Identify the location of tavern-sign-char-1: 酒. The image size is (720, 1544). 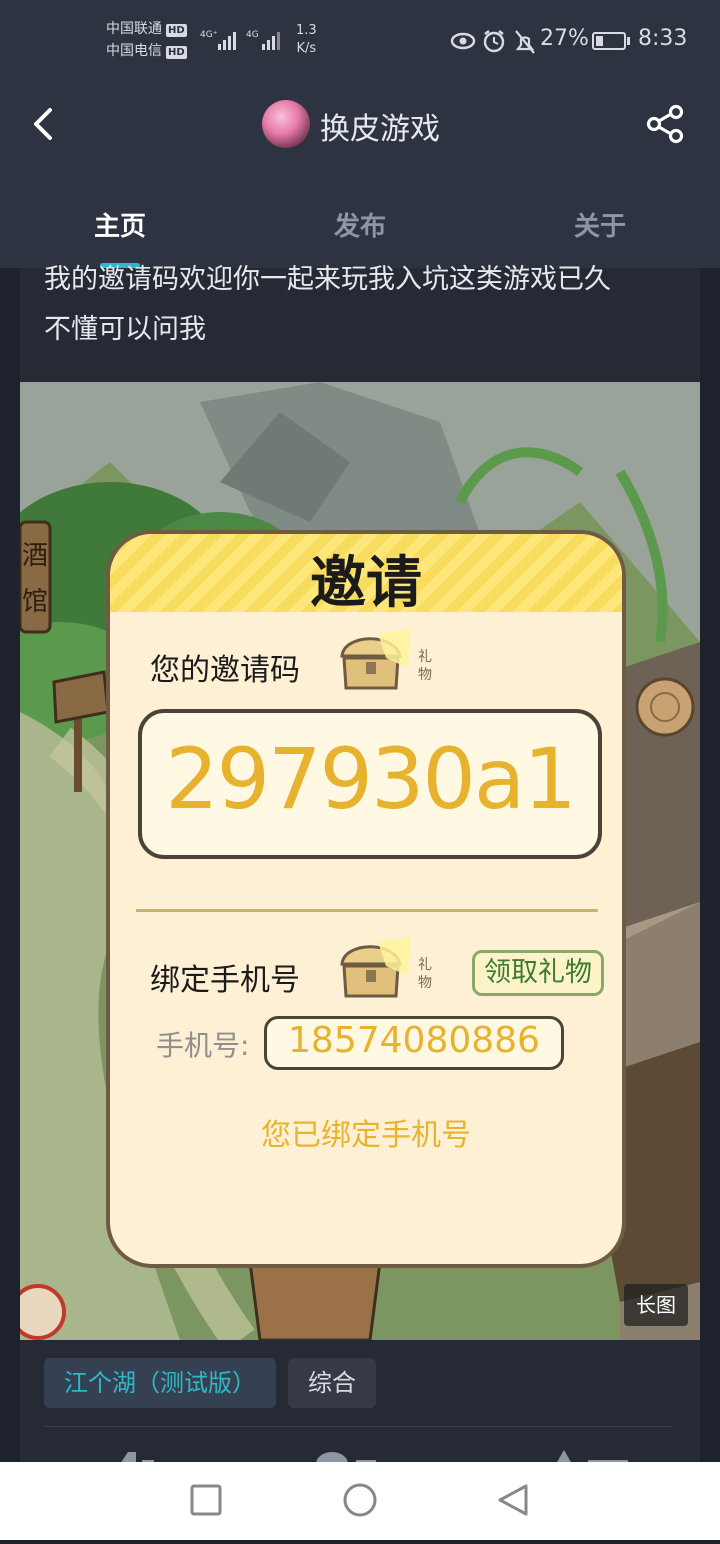
(35, 556).